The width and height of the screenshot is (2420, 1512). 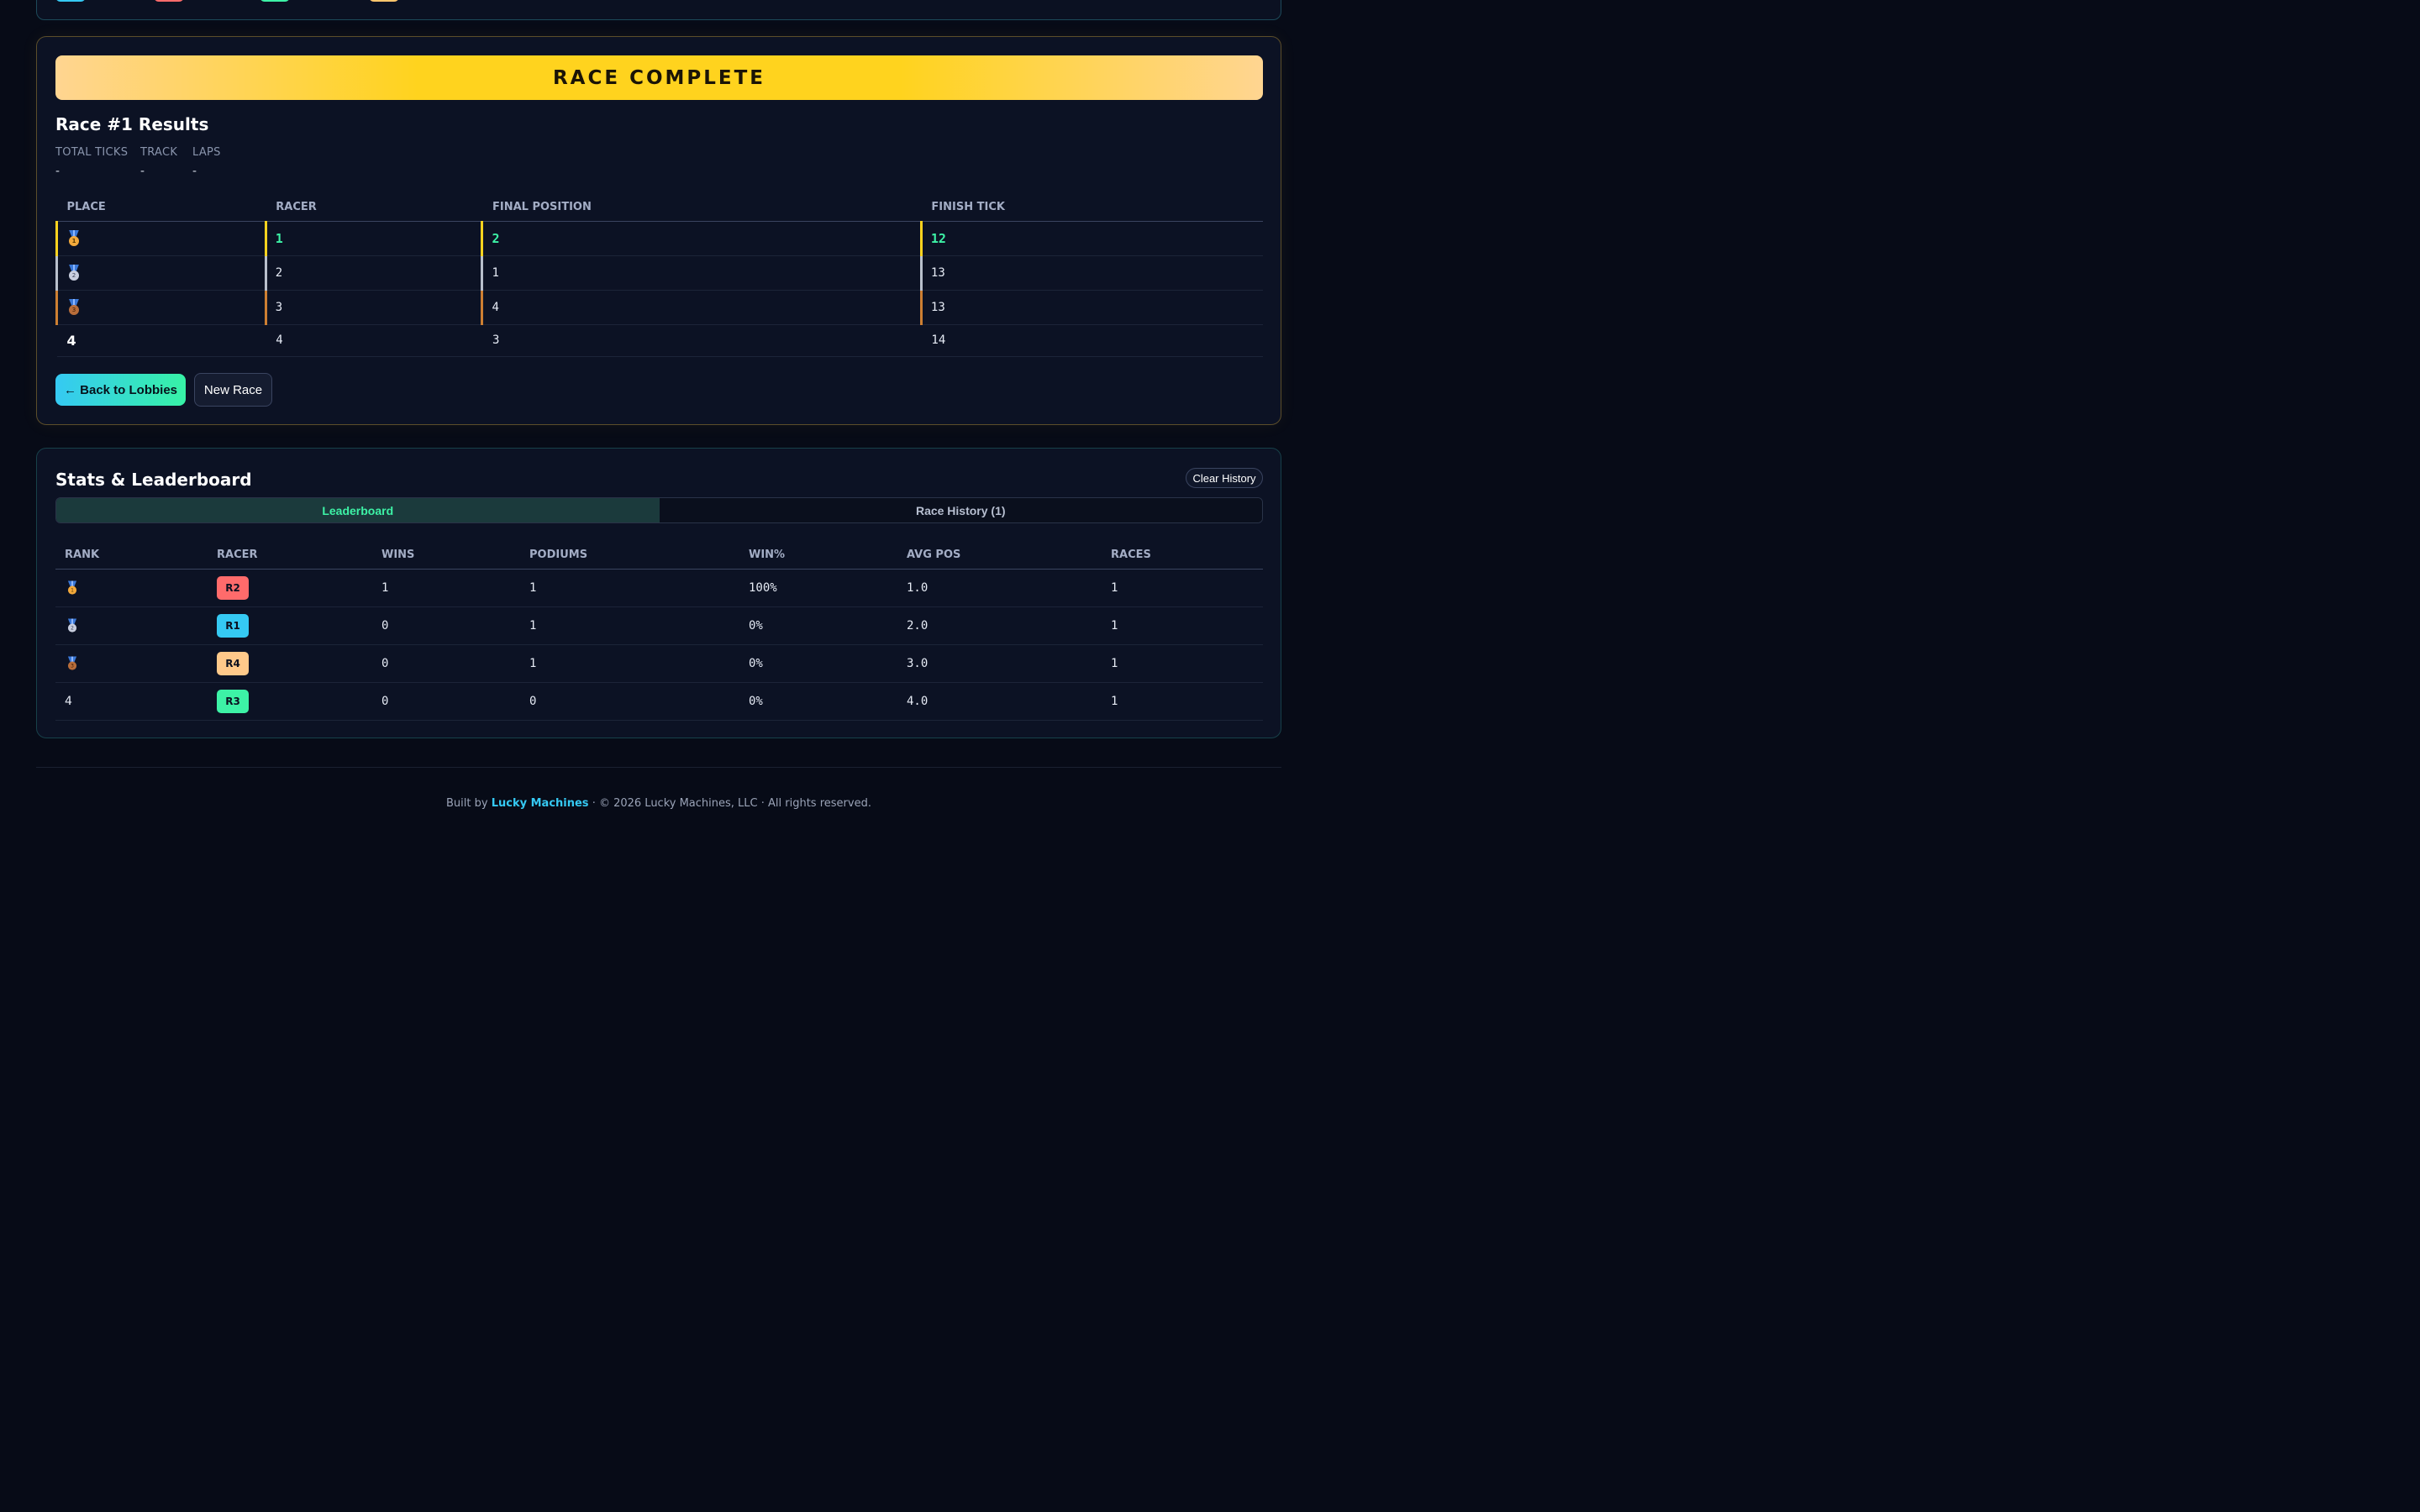 What do you see at coordinates (961, 510) in the screenshot?
I see `tab-race-history: Race History (1)` at bounding box center [961, 510].